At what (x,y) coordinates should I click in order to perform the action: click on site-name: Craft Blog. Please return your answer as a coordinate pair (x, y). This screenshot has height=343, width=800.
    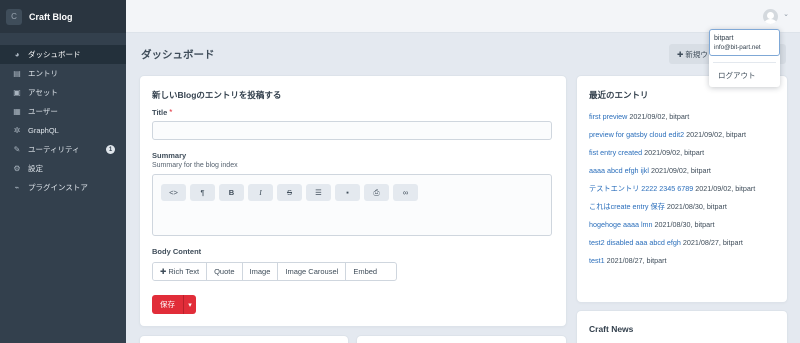
    Looking at the image, I should click on (51, 16).